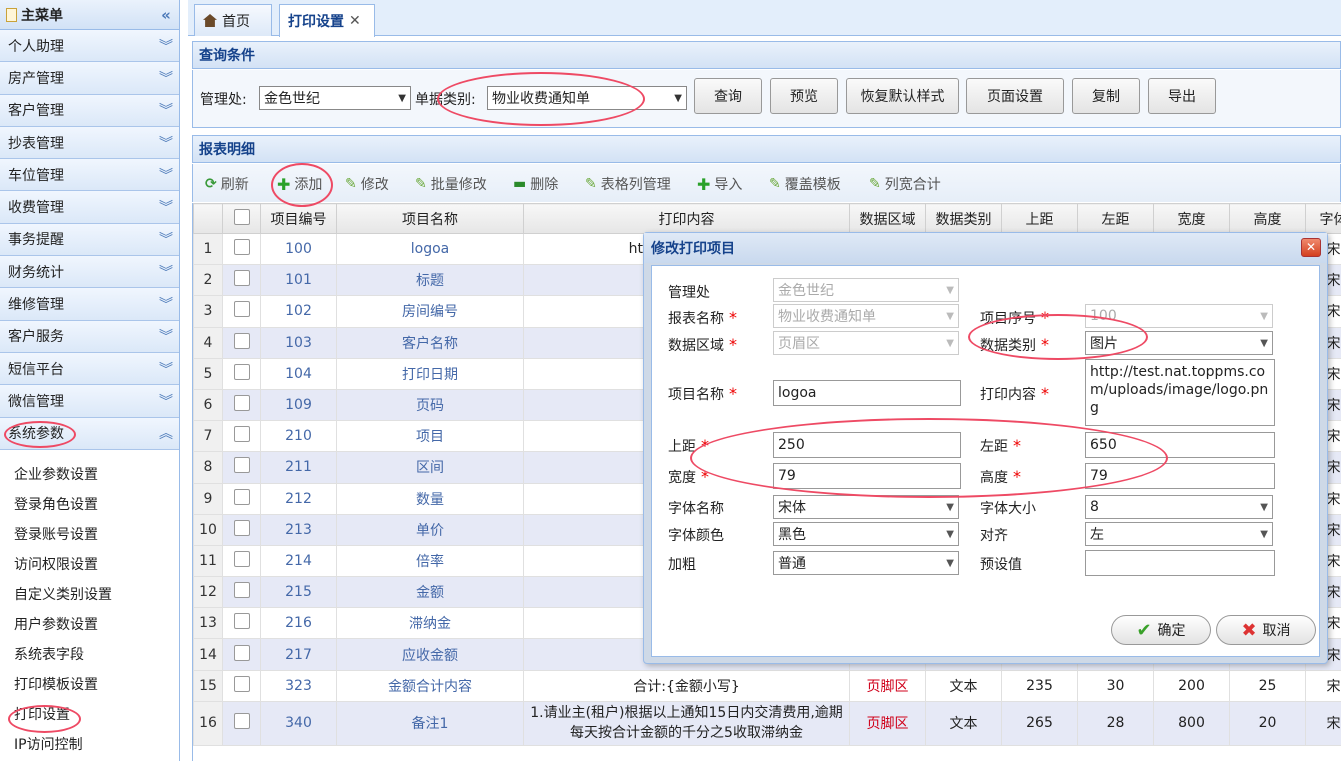 Image resolution: width=1341 pixels, height=761 pixels. Describe the element at coordinates (1180, 445) in the screenshot. I see `left-input: 650` at that location.